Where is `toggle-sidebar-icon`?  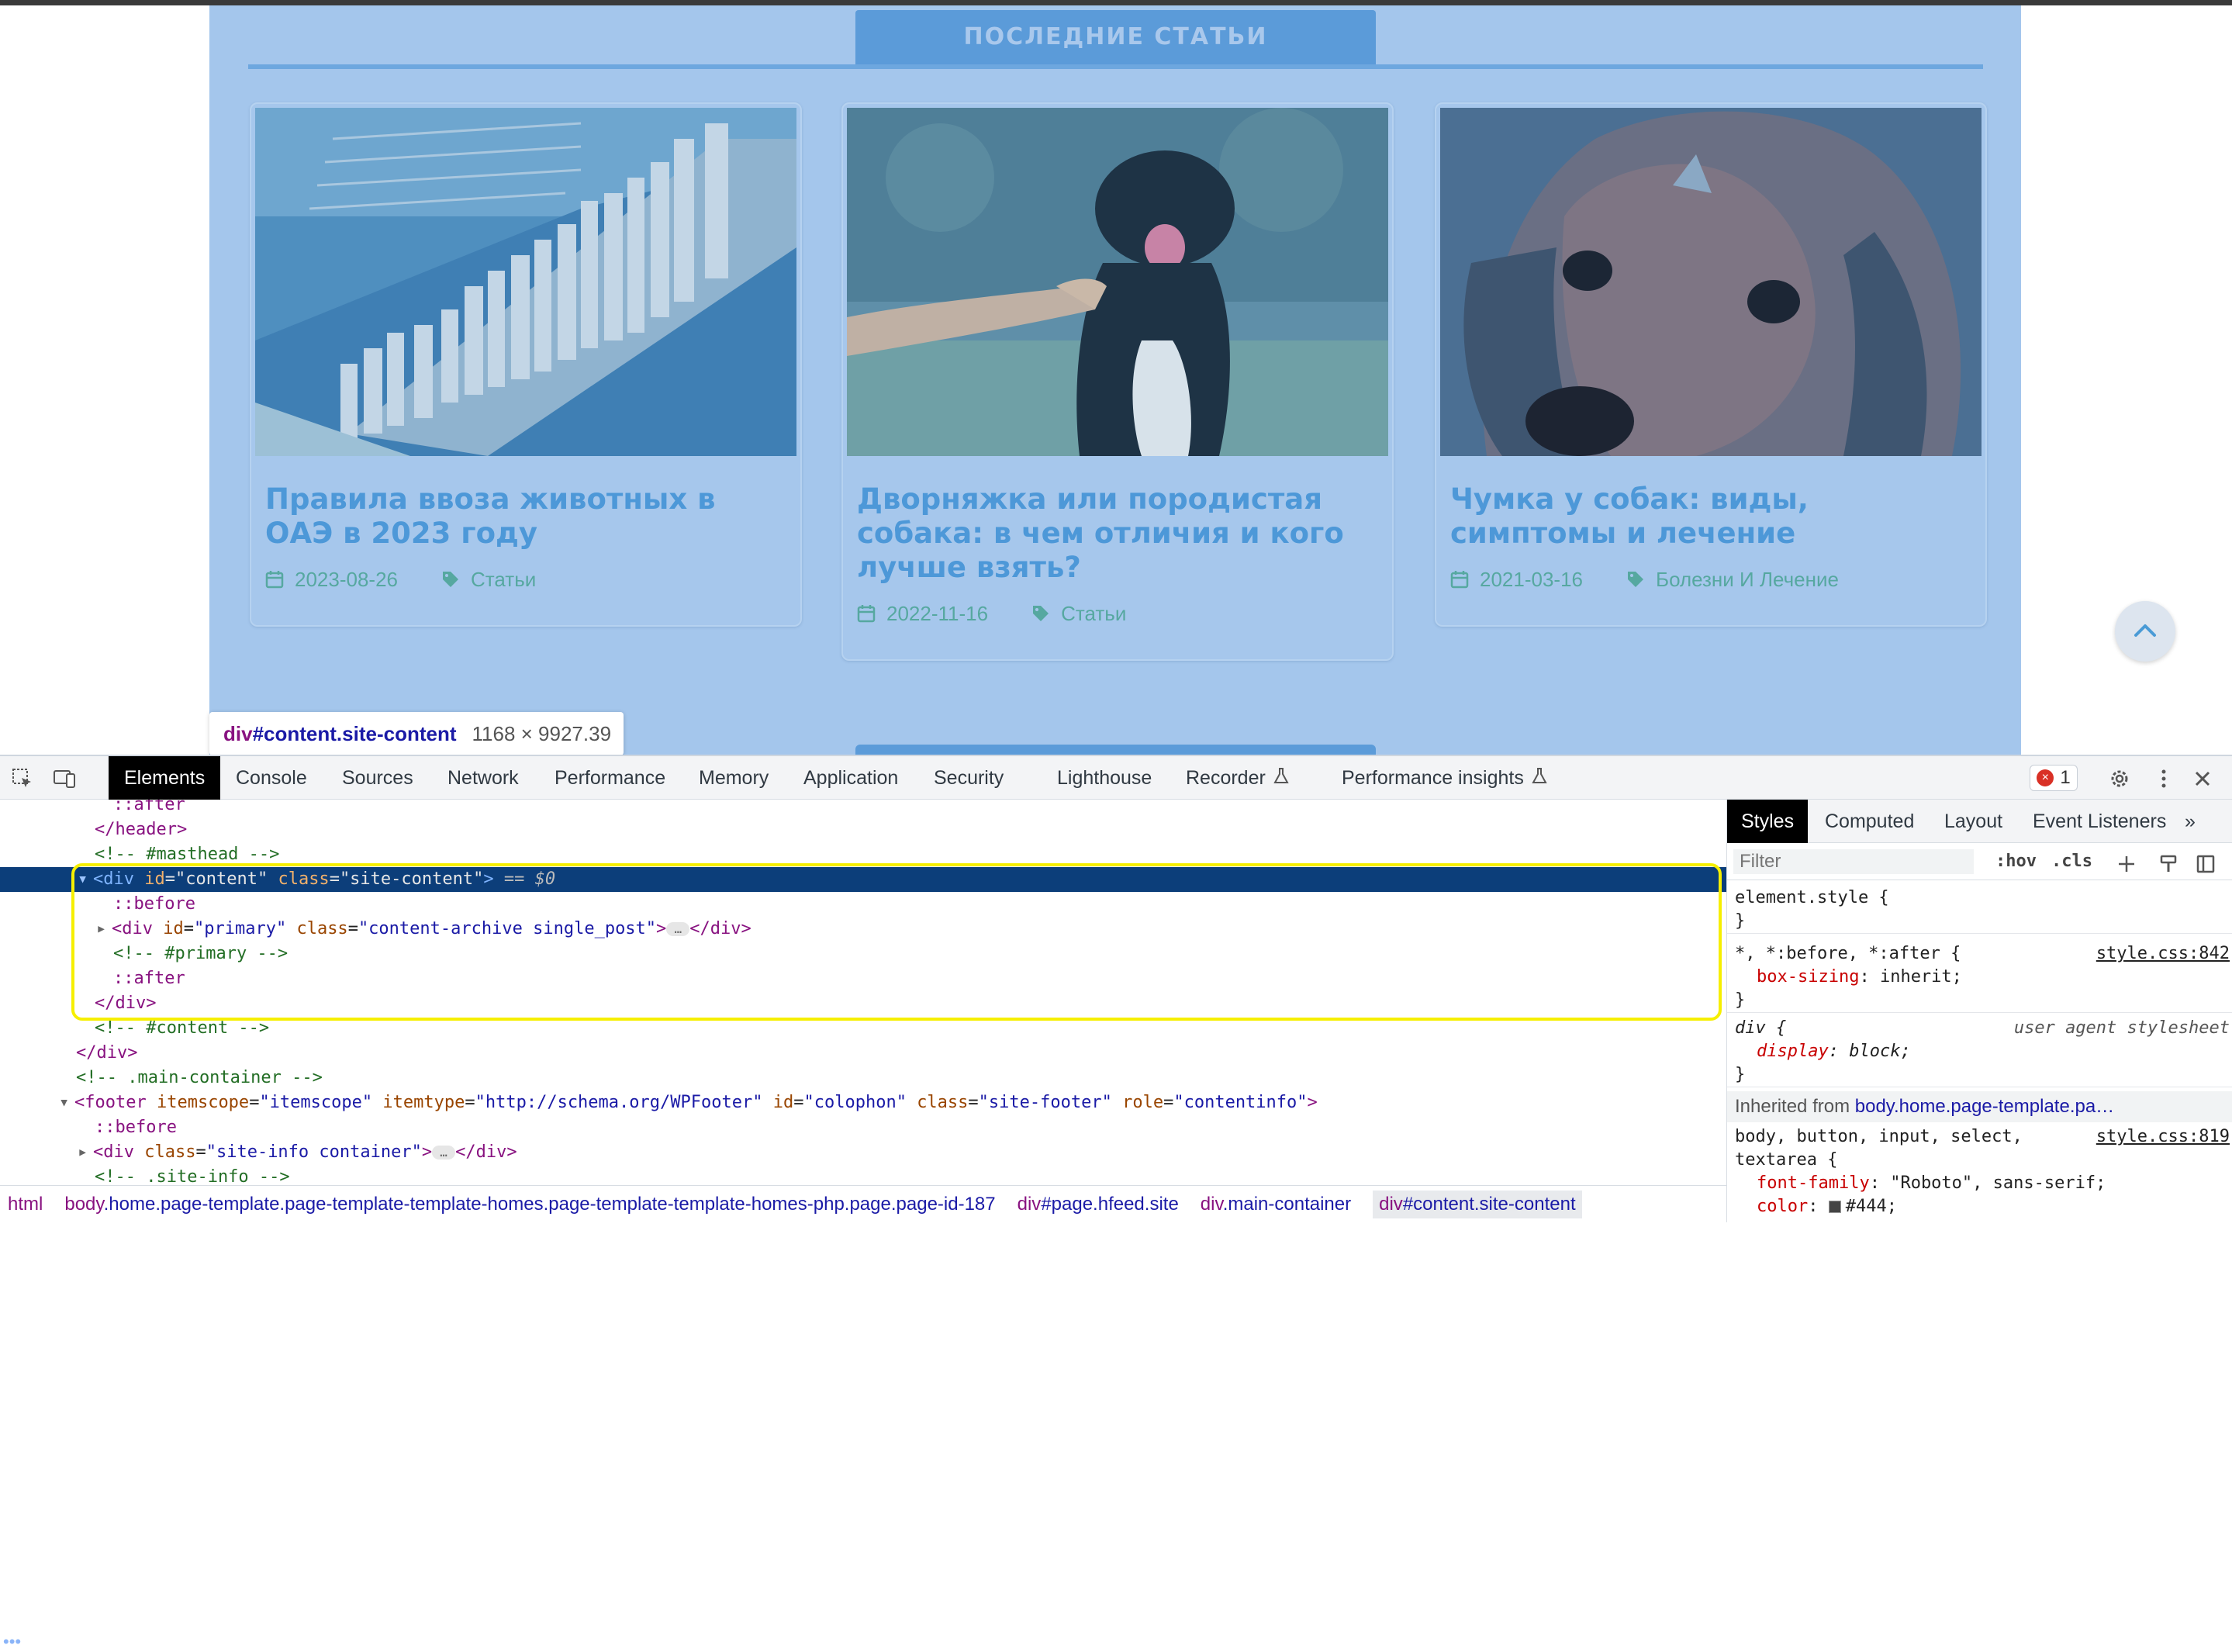
toggle-sidebar-icon is located at coordinates (2206, 864).